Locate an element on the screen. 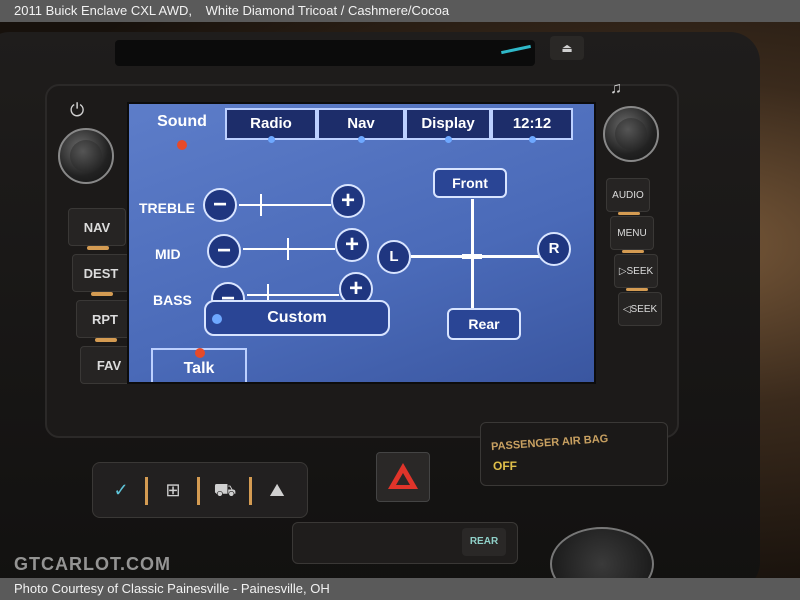 The width and height of the screenshot is (800, 600). bass-slider-track is located at coordinates (293, 295).